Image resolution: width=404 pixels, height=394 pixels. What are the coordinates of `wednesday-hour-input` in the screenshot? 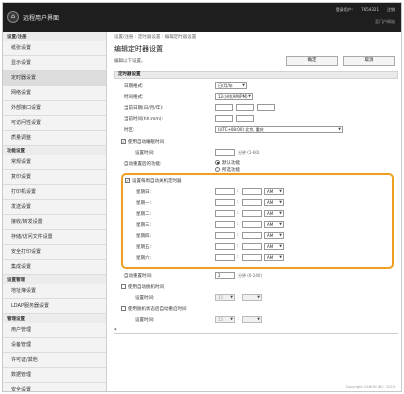 It's located at (225, 224).